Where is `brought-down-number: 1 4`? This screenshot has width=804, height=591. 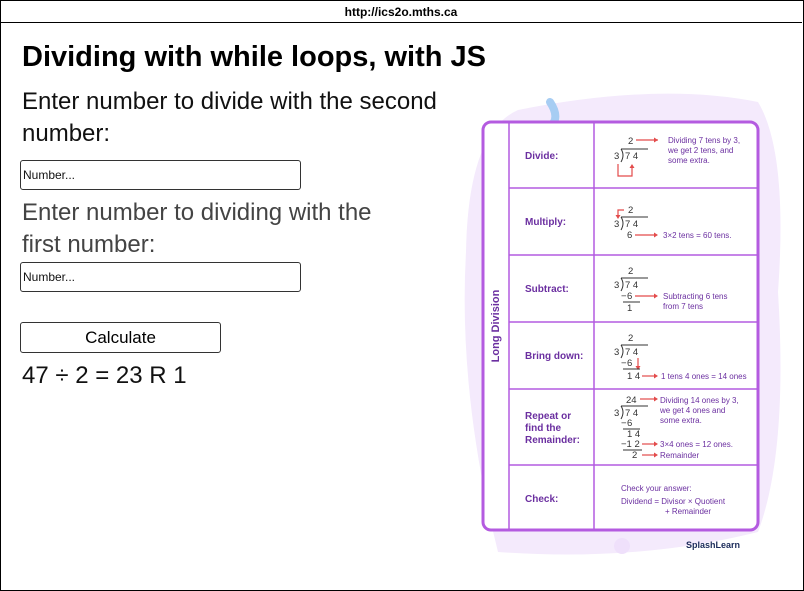
brought-down-number: 1 4 is located at coordinates (633, 376).